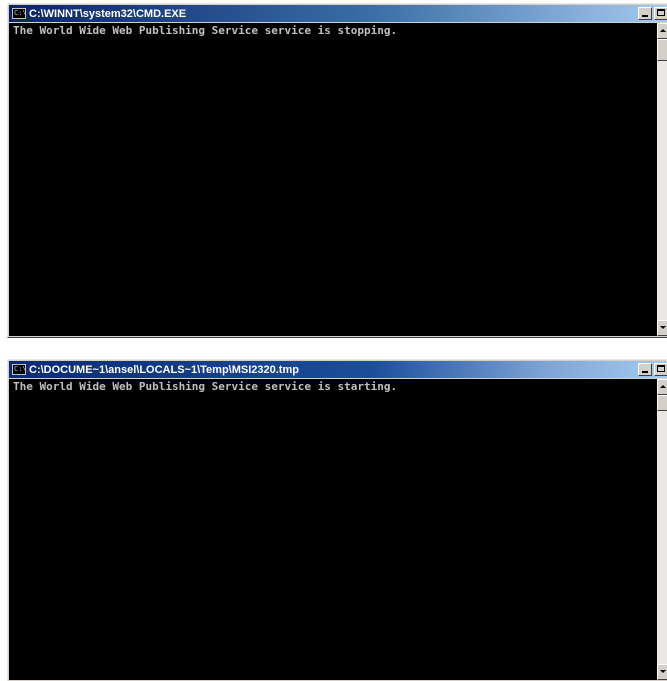 The width and height of the screenshot is (667, 681). I want to click on title-bar: C:\ C:\WINNT\system32\CMD.EXE, so click(338, 13).